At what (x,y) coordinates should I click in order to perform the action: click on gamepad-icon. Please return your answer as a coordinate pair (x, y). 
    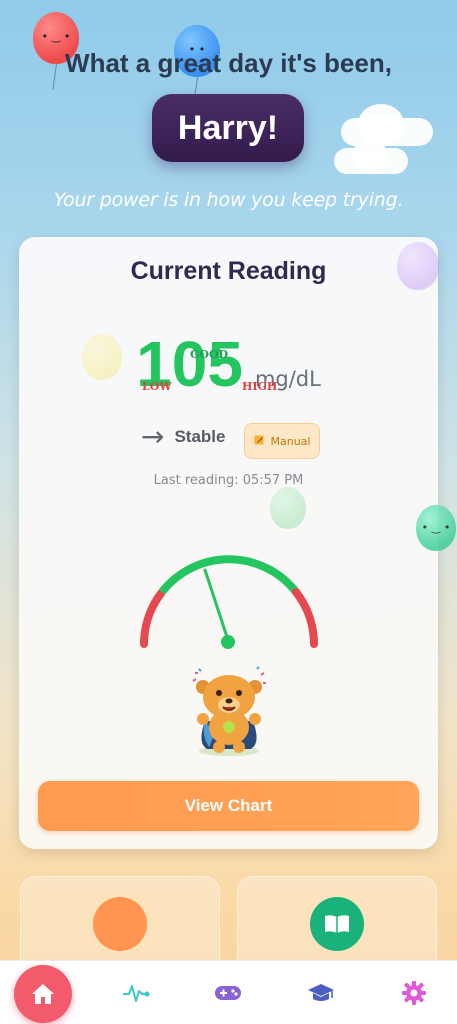
    Looking at the image, I should click on (228, 993).